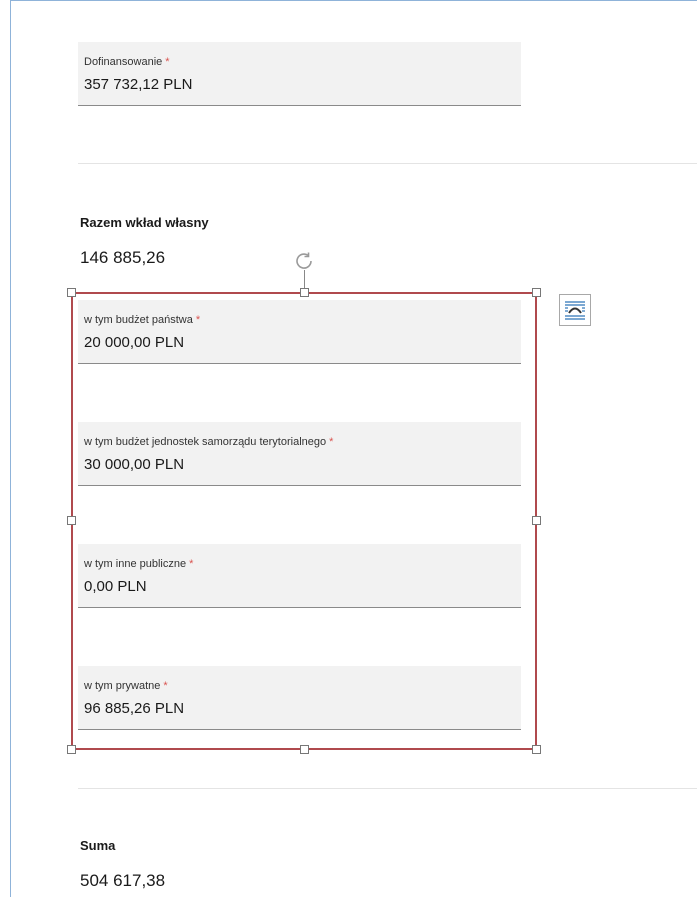 This screenshot has width=697, height=897. I want to click on resize-handle-top-right, so click(536, 292).